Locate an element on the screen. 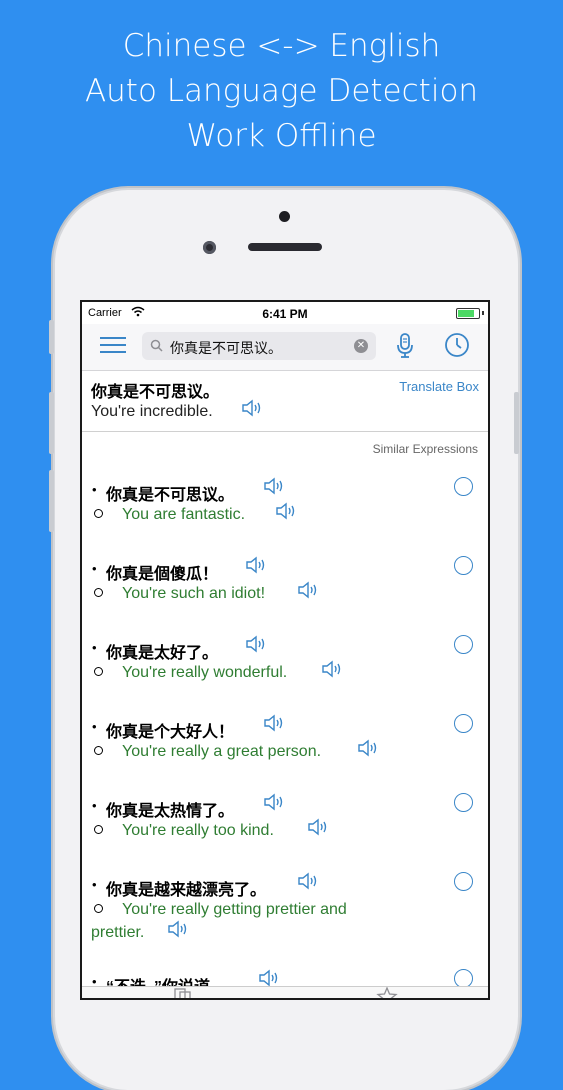 This screenshot has height=1090, width=563. search-input-value: 你真是不可思议。 is located at coordinates (226, 348).